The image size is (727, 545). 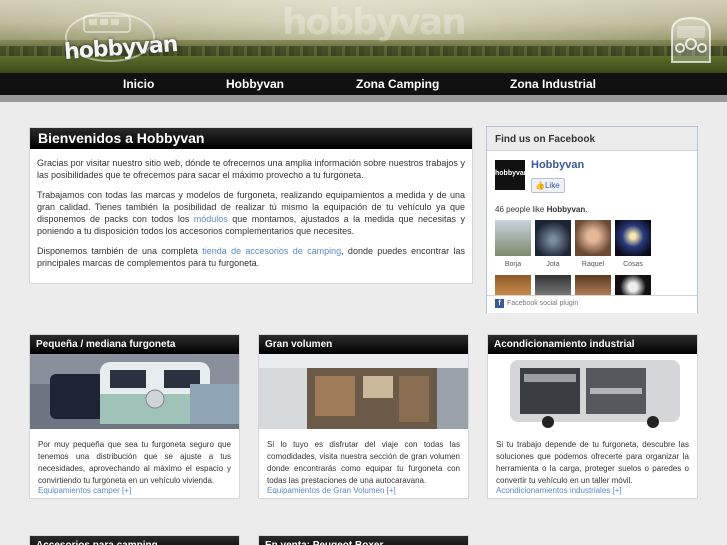 I want to click on card-image-large-volume, so click(x=363, y=391).